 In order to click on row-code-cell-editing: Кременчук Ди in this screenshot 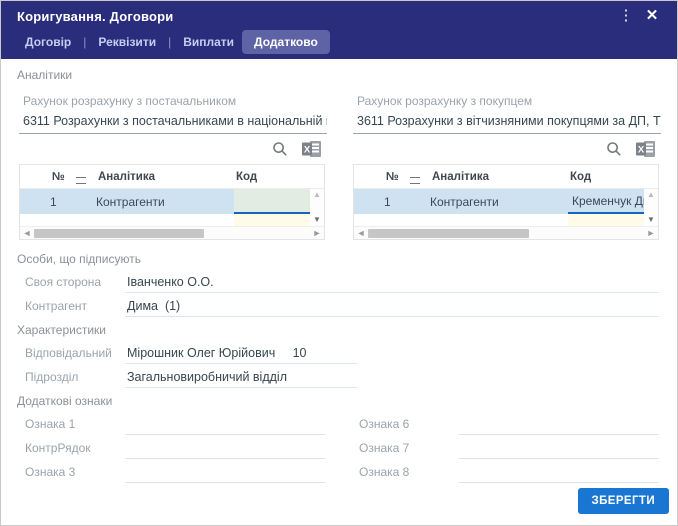, I will do `click(606, 201)`.